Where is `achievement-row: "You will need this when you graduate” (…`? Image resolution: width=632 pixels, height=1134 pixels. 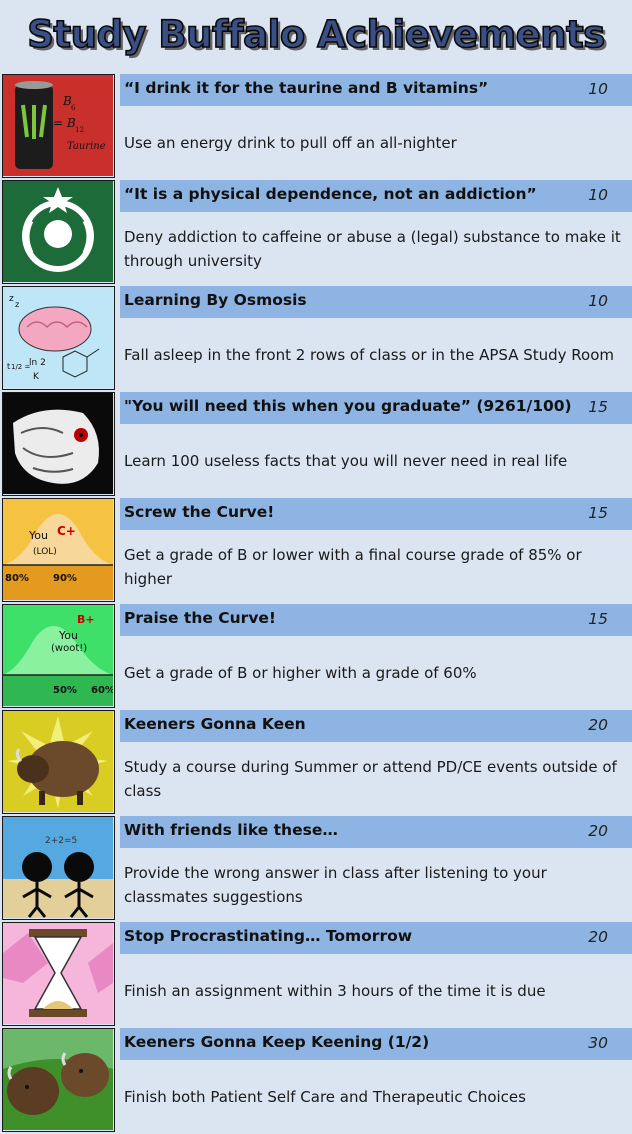 achievement-row: "You will need this when you graduate” (… is located at coordinates (316, 444).